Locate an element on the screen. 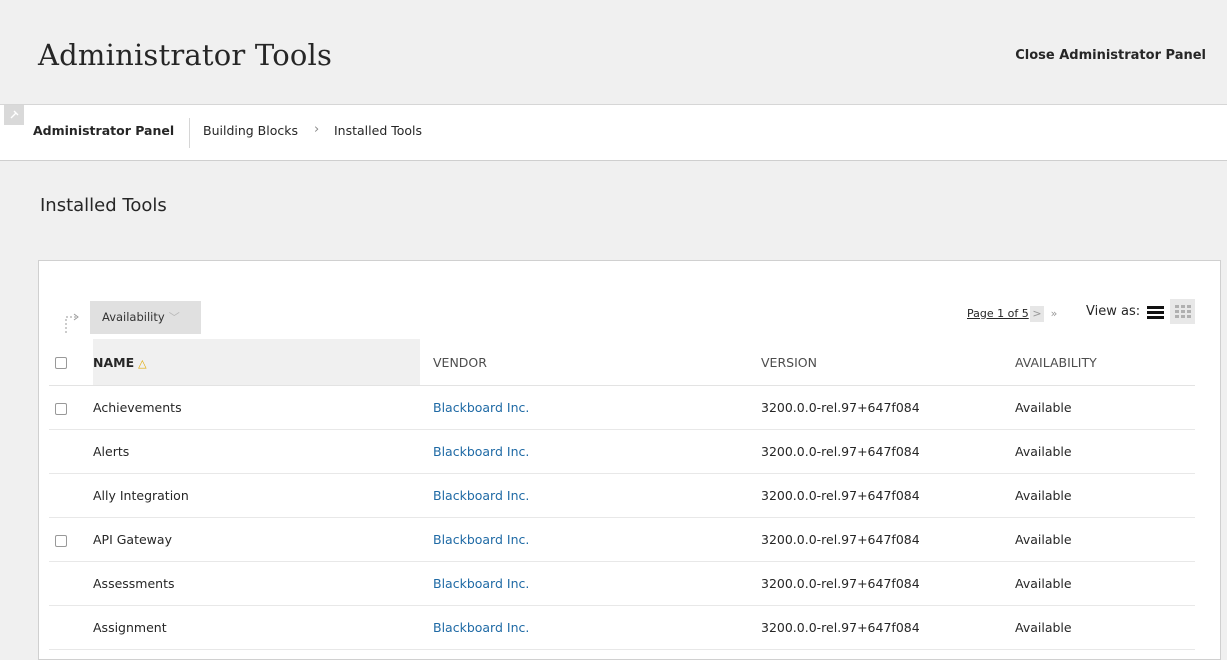 The width and height of the screenshot is (1227, 660). availability-filter-button: Availability ﹀ is located at coordinates (145, 317).